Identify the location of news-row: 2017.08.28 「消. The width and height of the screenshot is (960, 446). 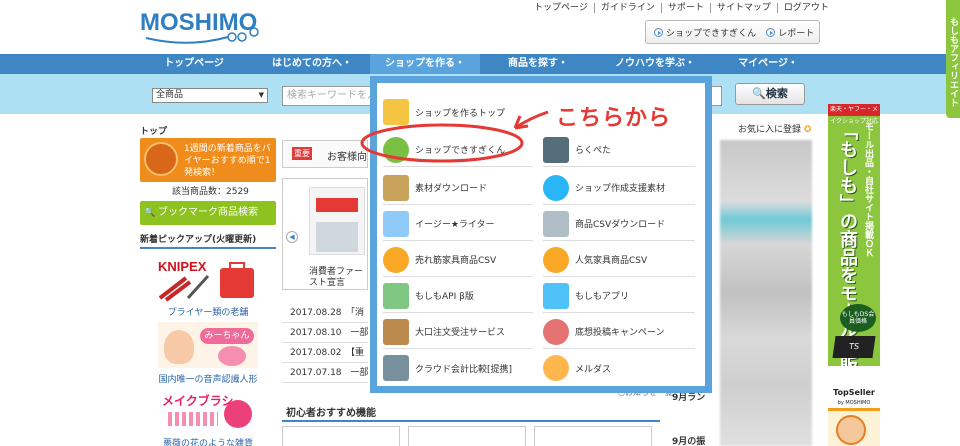
(325, 313).